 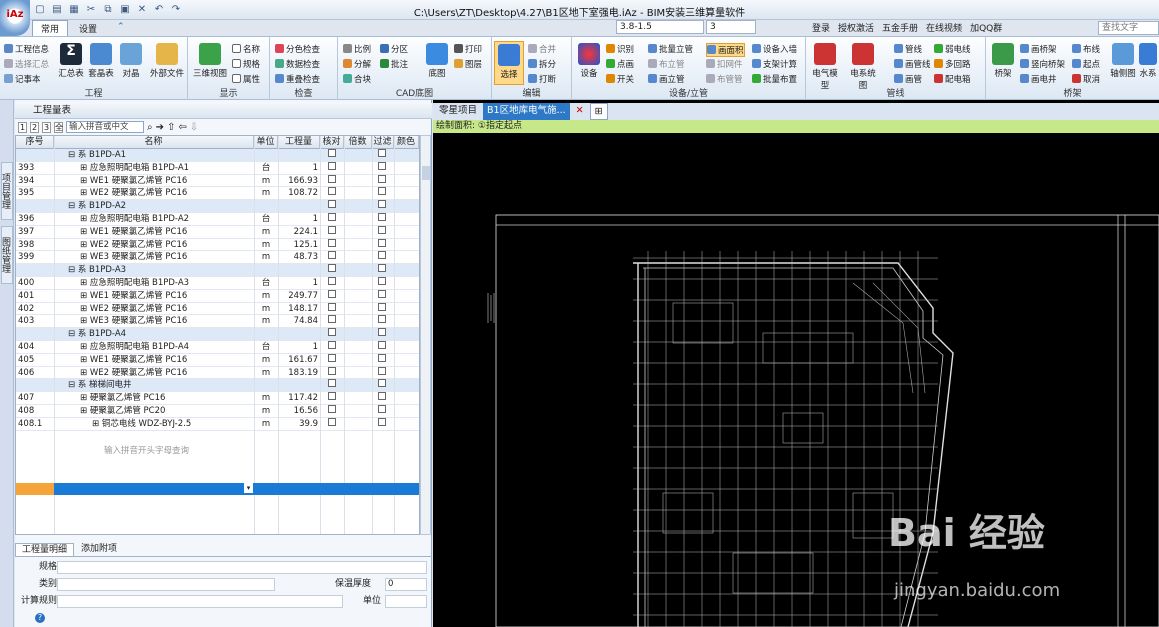 I want to click on name-checkbox: 名称, so click(x=246, y=49).